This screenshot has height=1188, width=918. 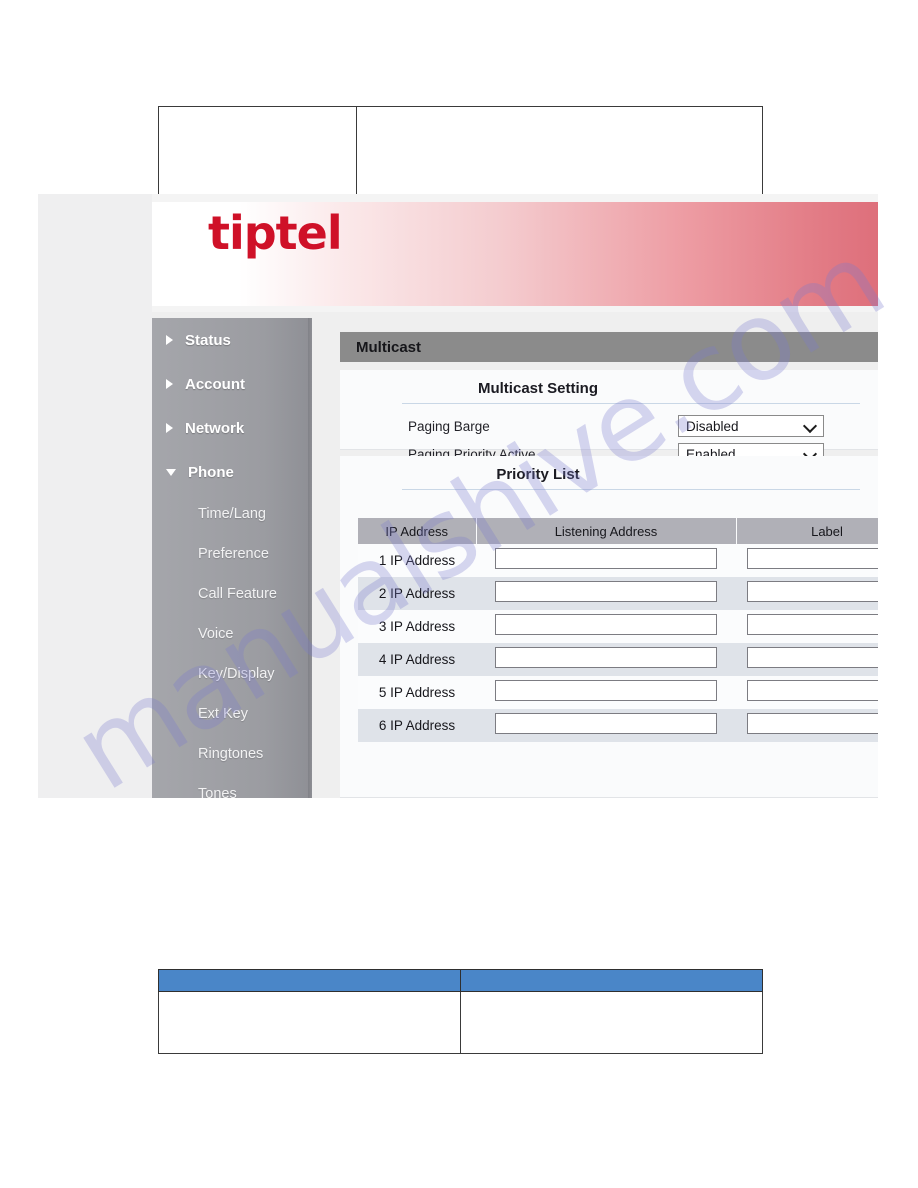 I want to click on column-header-label: Label, so click(x=807, y=531).